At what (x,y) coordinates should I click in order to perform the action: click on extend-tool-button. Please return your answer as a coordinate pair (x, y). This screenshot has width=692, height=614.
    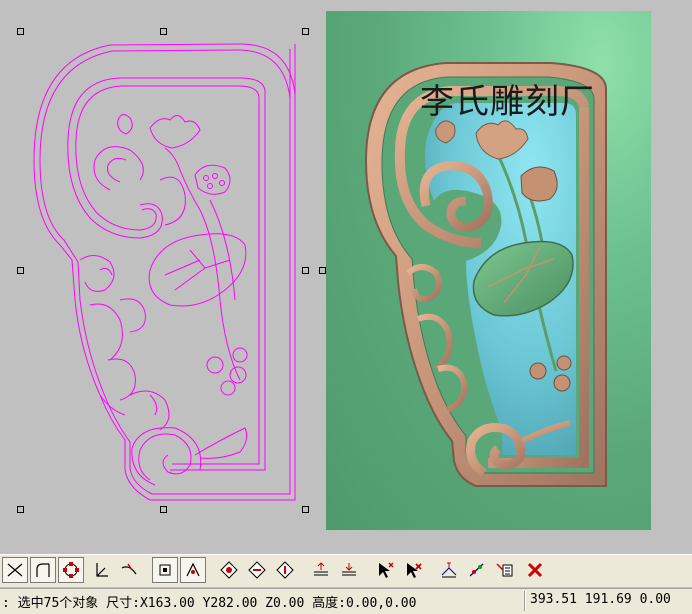
    Looking at the image, I should click on (101, 570).